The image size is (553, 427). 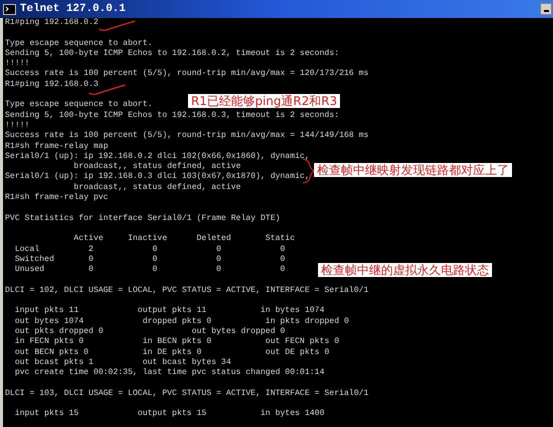 I want to click on annotation-label: 检查帧中继映射发现链路都对应上了, so click(x=413, y=170).